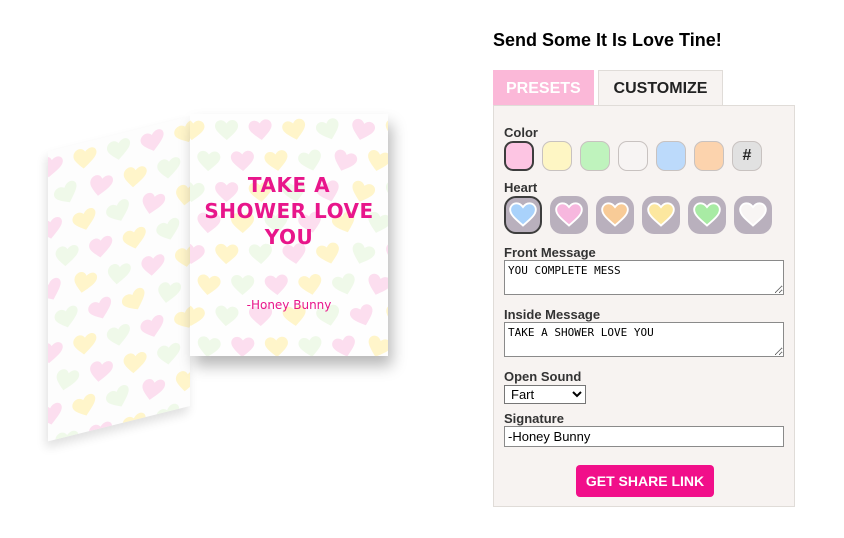 The width and height of the screenshot is (844, 538). I want to click on front-message-input: YOU COMPLETE MESS, so click(644, 277).